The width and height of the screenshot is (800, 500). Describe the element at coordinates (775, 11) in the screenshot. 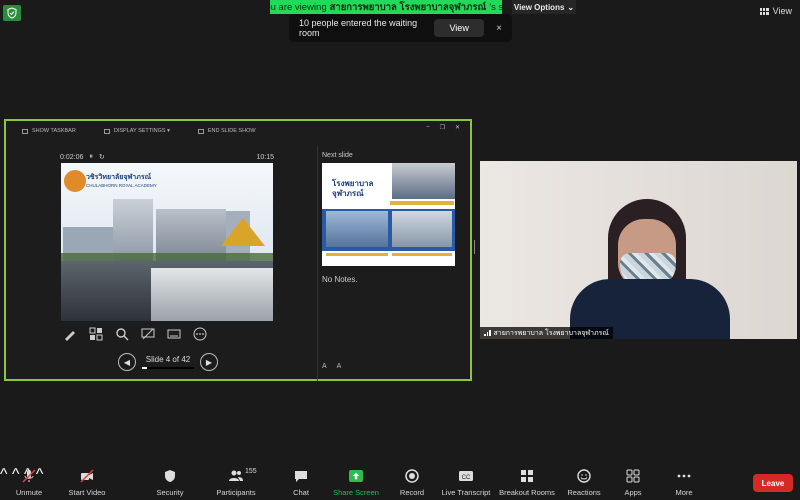

I see `view-button: View` at that location.